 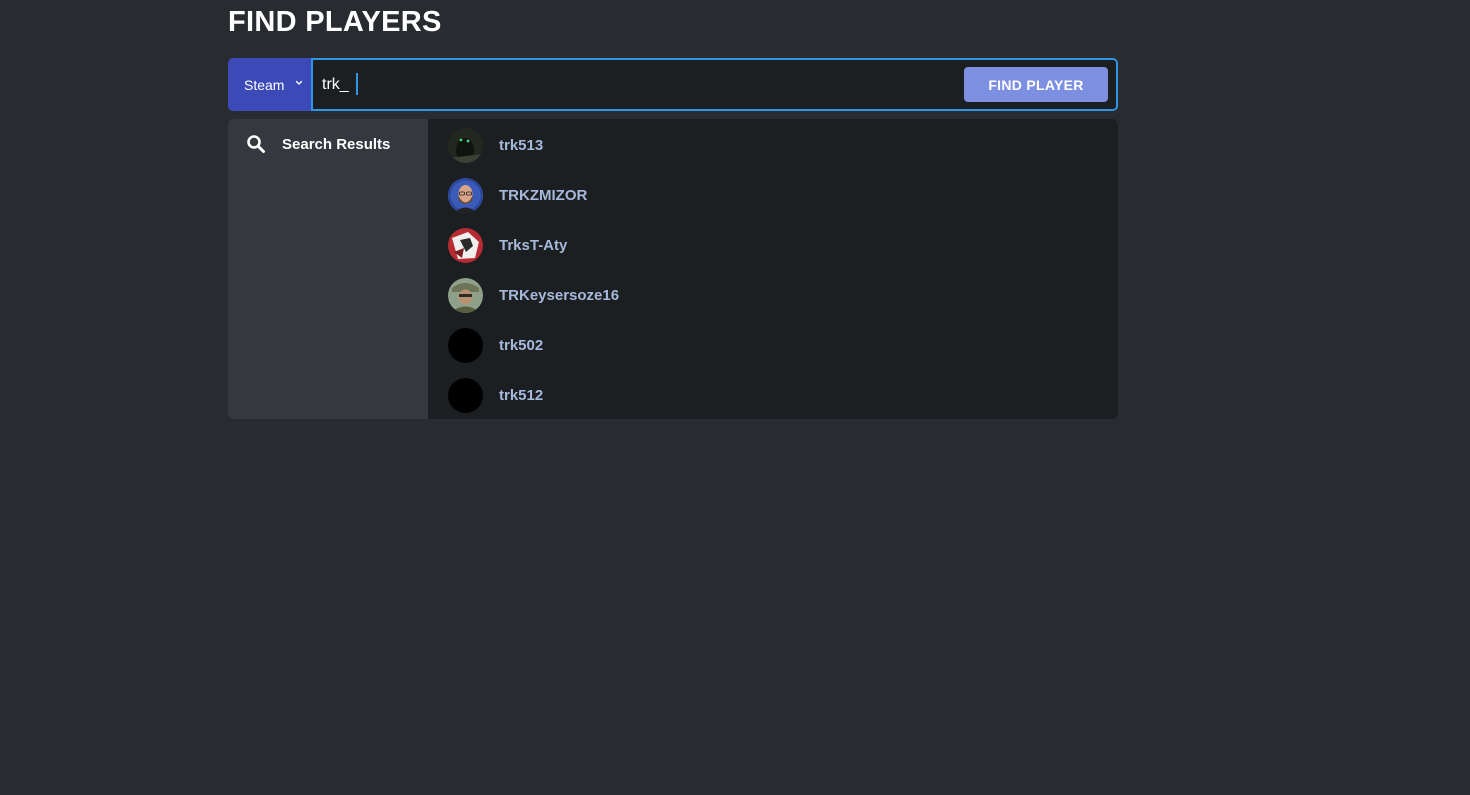 I want to click on chevron-down-icon, so click(x=299, y=82).